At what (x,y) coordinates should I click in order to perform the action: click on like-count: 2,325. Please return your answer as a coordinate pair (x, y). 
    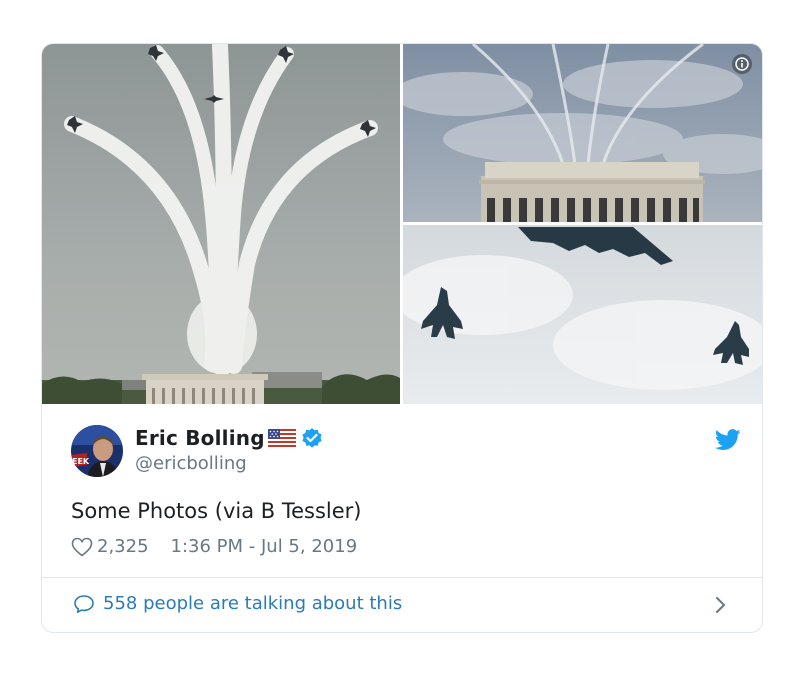
    Looking at the image, I should click on (123, 546).